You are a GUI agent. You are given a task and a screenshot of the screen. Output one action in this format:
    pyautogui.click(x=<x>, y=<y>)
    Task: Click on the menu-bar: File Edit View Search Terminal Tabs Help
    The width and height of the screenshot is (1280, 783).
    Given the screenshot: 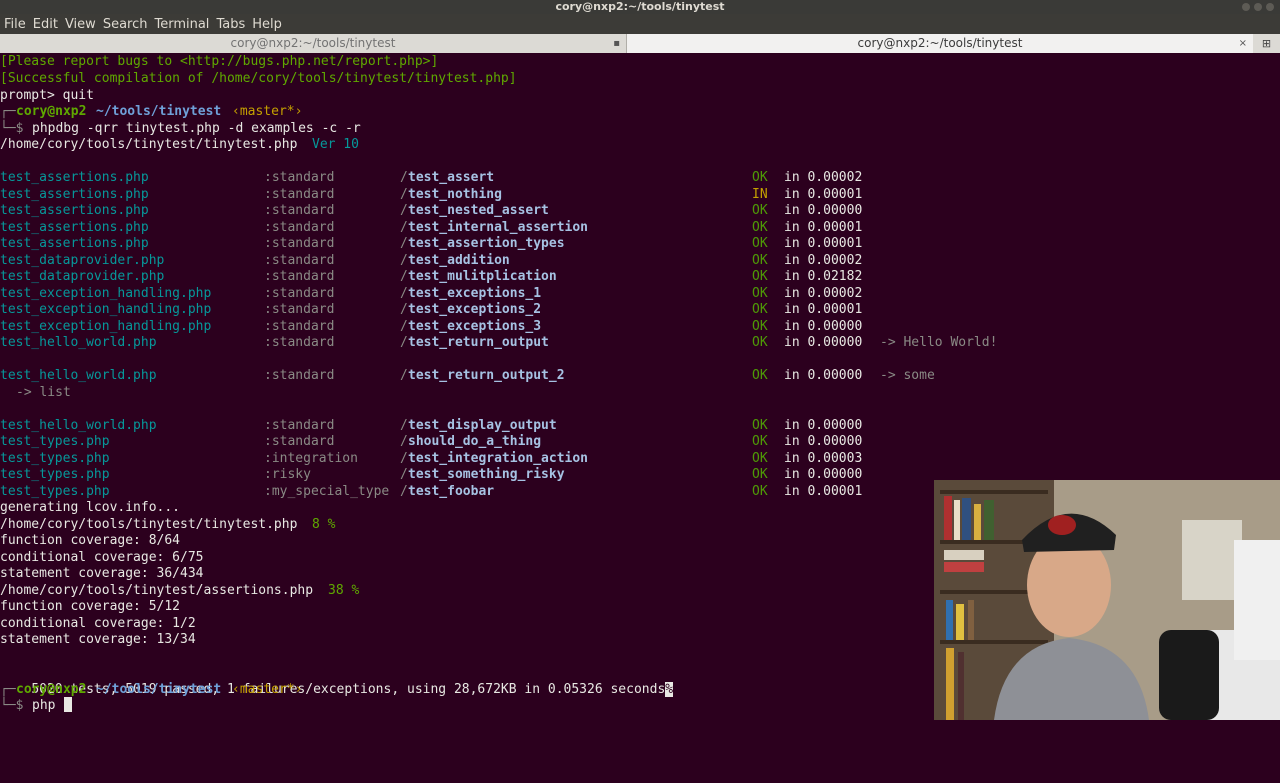 What is the action you would take?
    pyautogui.click(x=640, y=24)
    